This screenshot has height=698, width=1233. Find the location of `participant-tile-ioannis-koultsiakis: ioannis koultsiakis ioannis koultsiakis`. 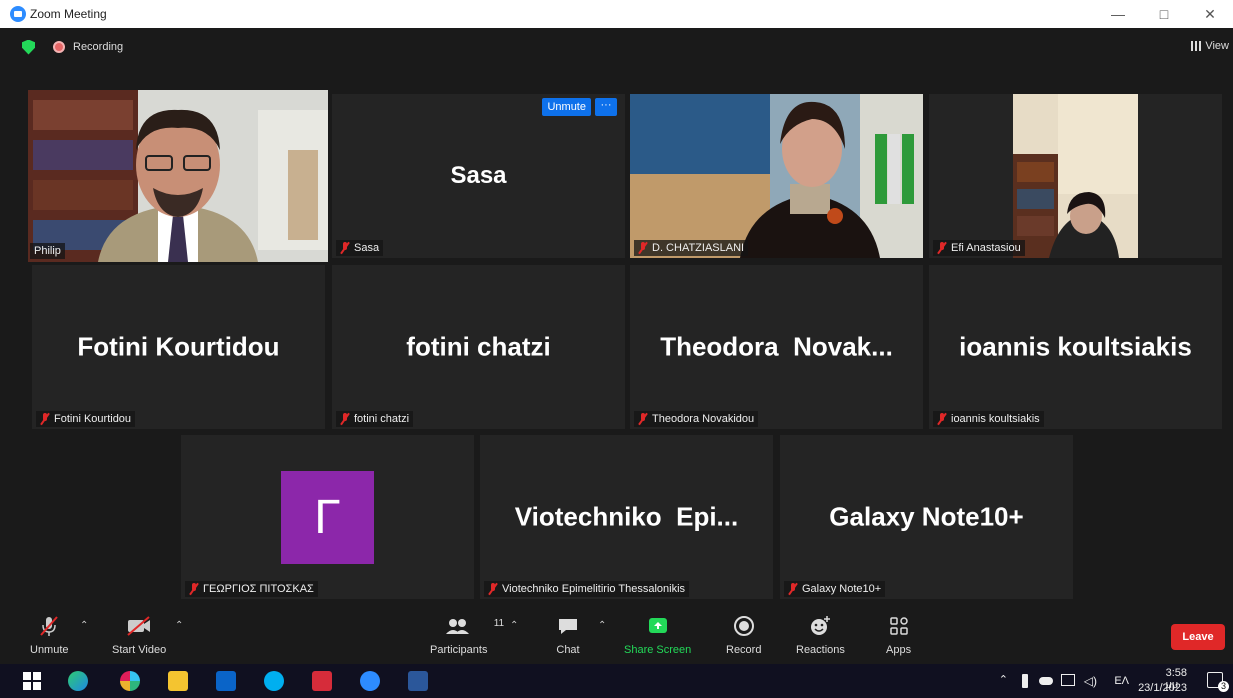

participant-tile-ioannis-koultsiakis: ioannis koultsiakis ioannis koultsiakis is located at coordinates (1075, 347).